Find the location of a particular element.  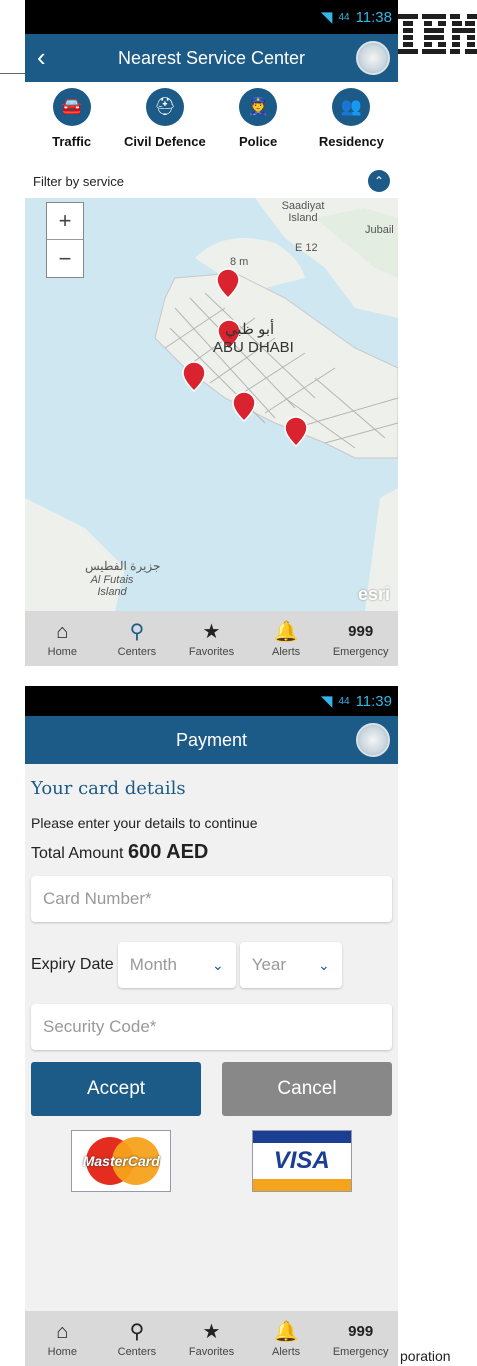

mastercard-logo: MasterCard is located at coordinates (121, 1161).